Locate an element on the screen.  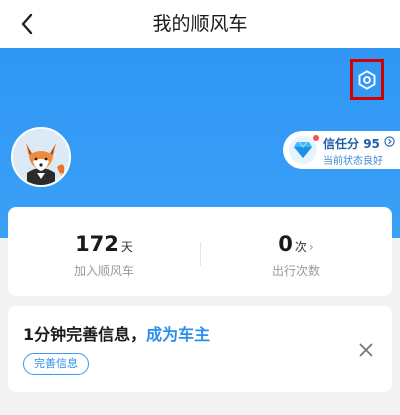
trust-badge is located at coordinates (303, 150).